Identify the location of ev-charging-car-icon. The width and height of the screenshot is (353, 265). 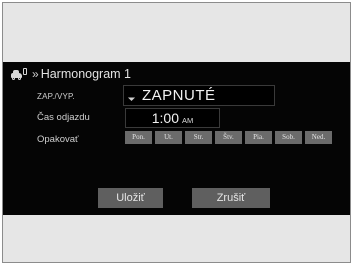
(19, 74).